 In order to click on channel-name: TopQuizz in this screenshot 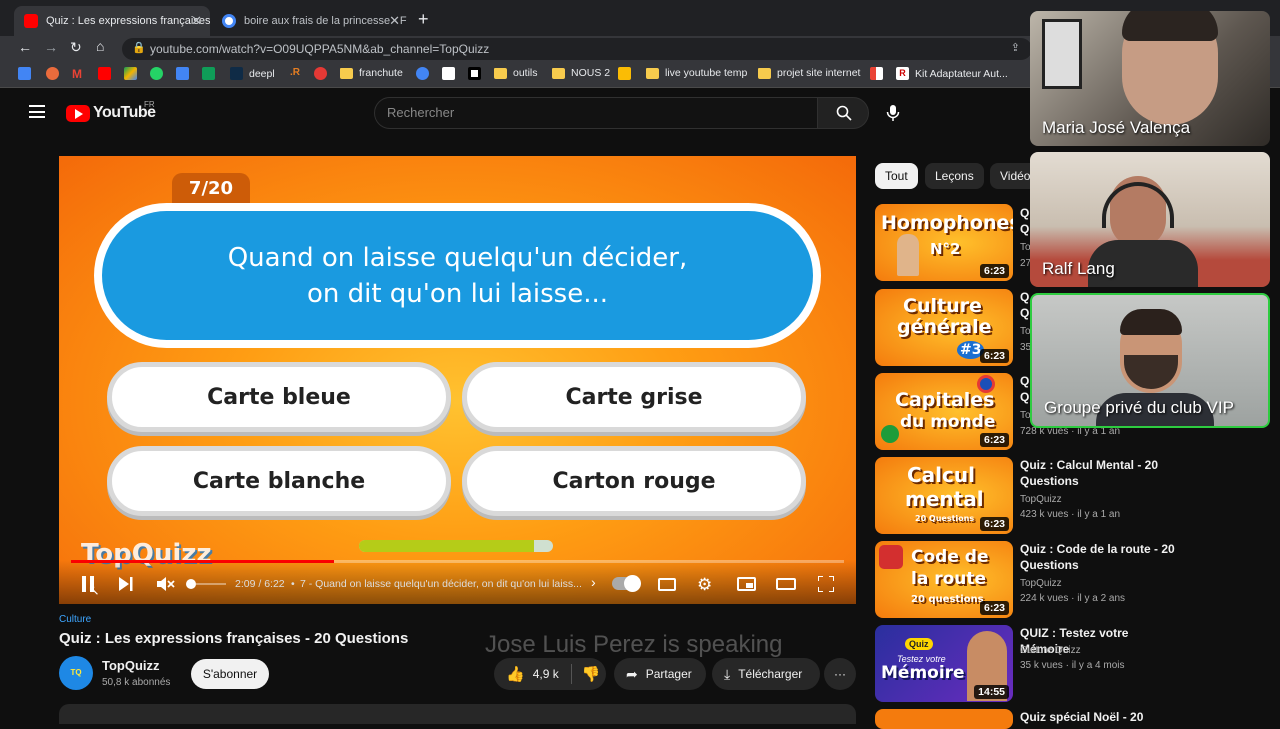, I will do `click(131, 665)`.